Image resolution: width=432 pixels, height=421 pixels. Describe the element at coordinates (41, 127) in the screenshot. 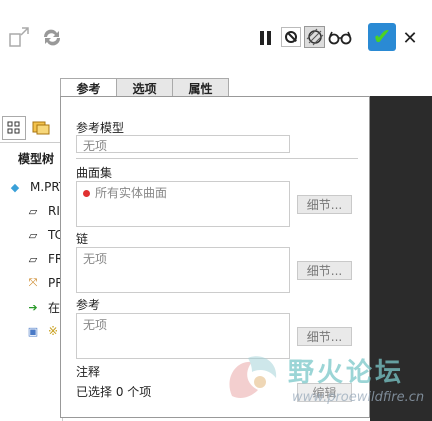

I see `folder-tab-icon` at that location.